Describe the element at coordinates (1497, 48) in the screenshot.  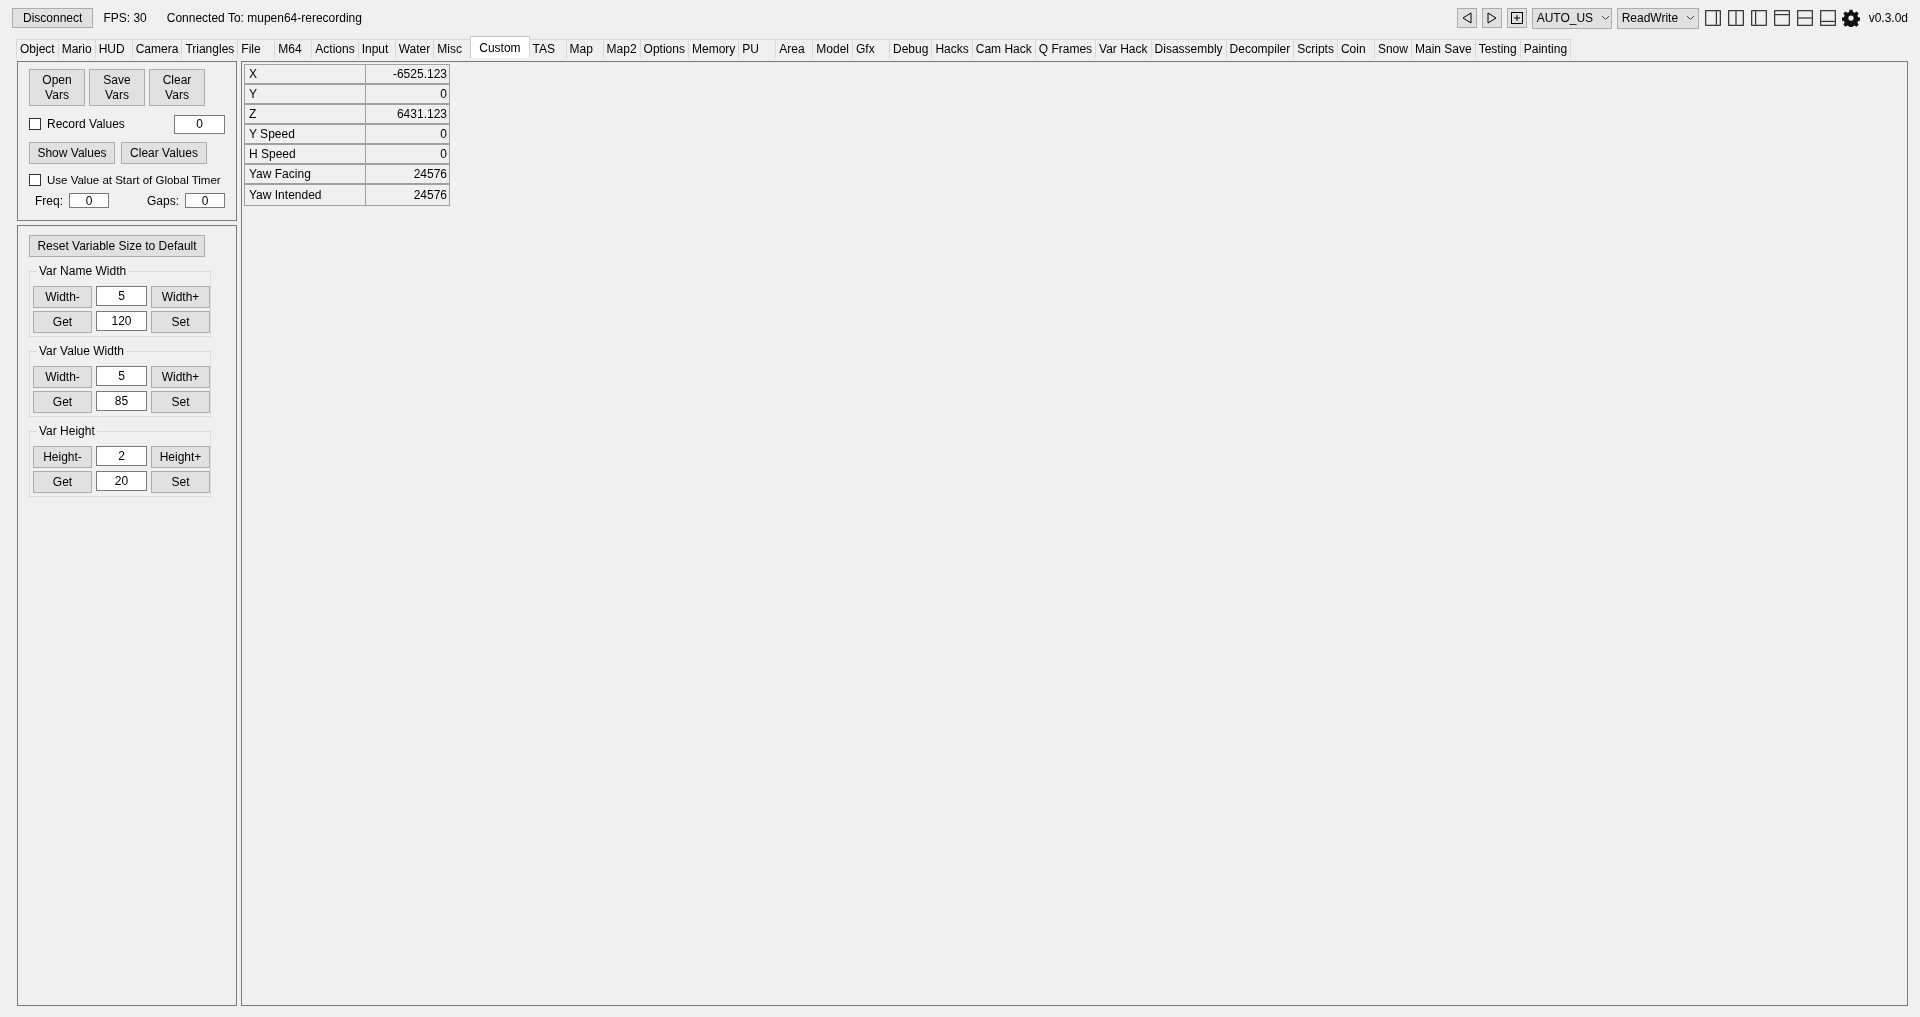
I see `tab: Testing` at that location.